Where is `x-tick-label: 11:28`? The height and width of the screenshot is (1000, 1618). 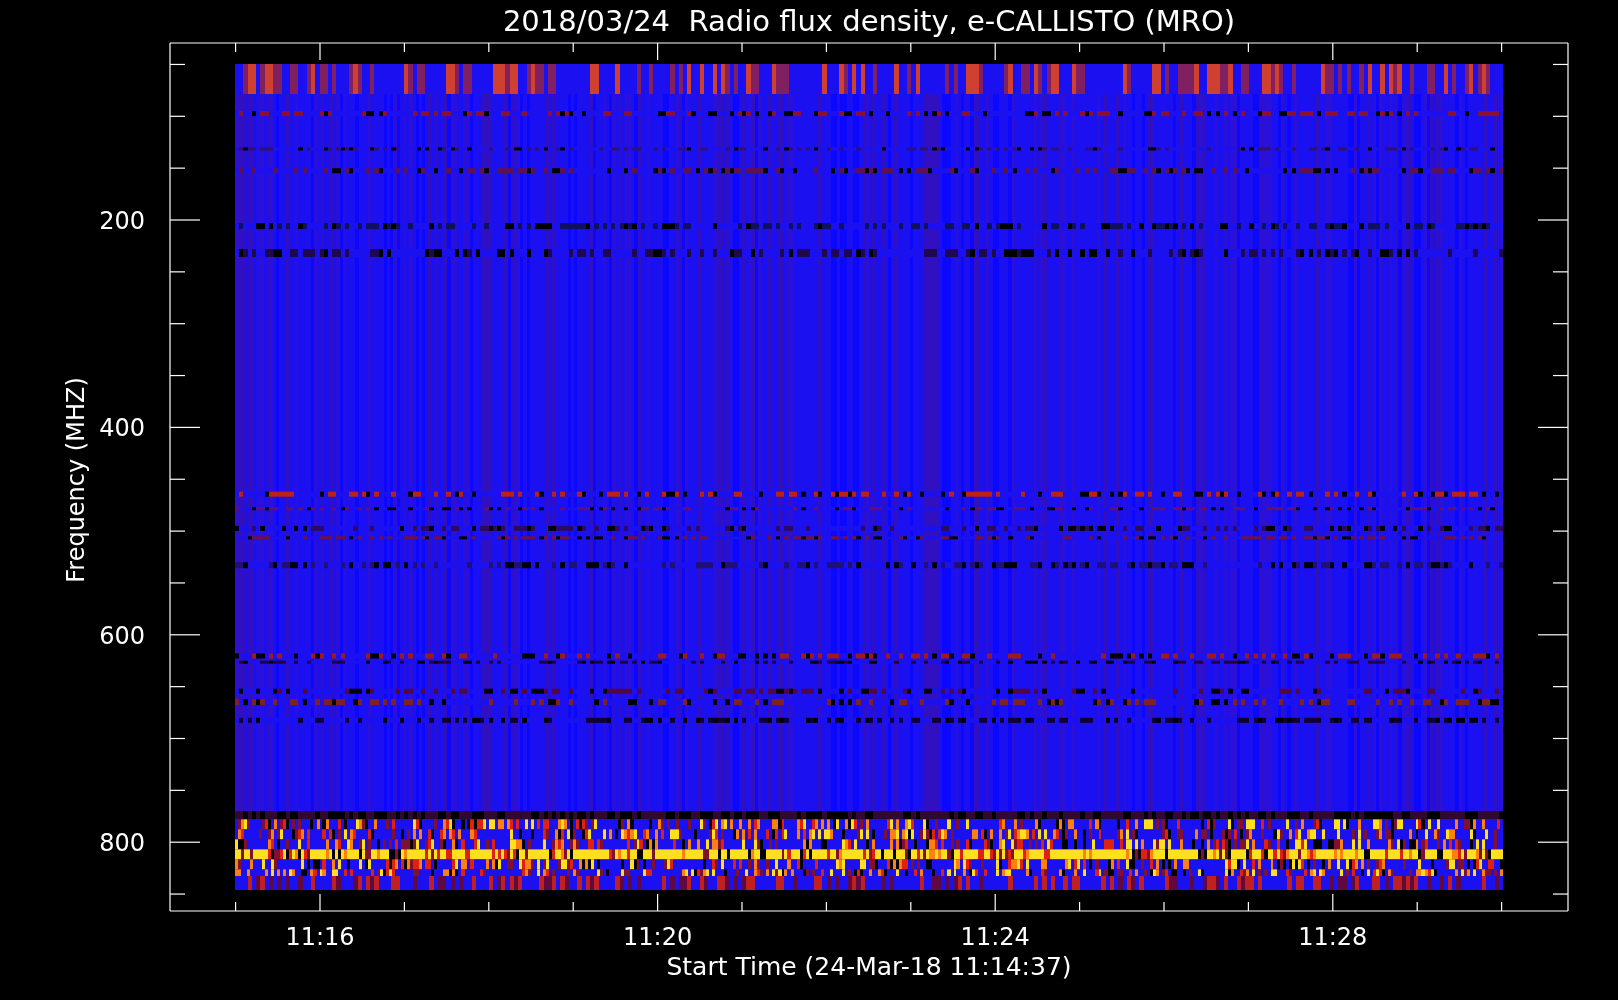 x-tick-label: 11:28 is located at coordinates (1333, 937).